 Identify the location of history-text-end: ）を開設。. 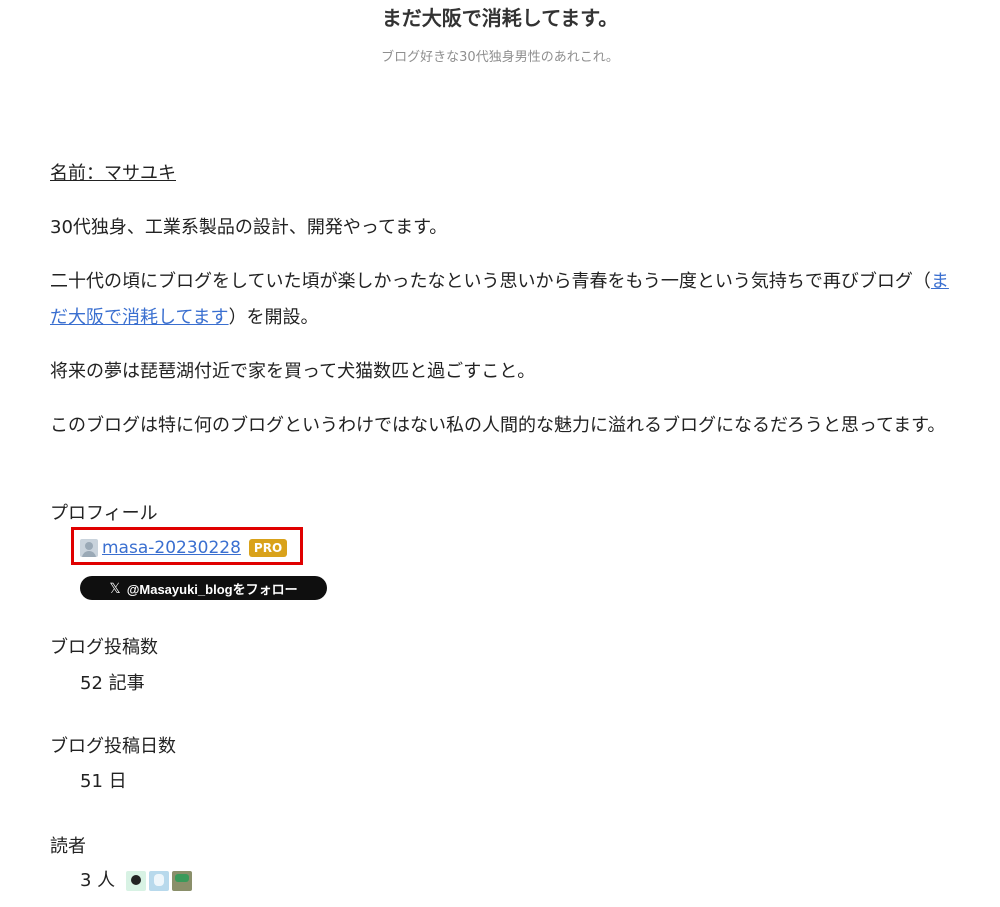
(273, 317).